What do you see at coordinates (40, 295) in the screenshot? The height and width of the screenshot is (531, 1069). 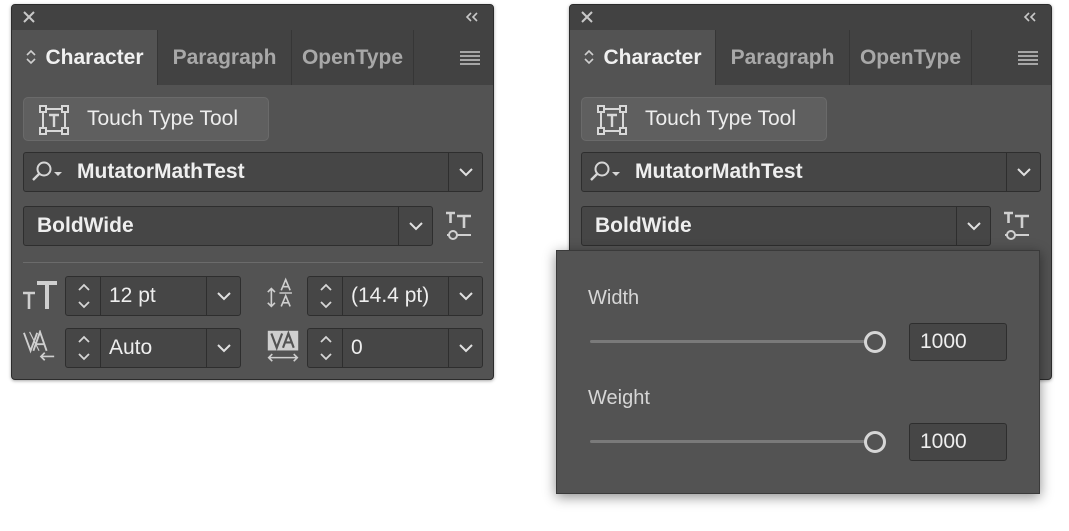 I see `font-size-icon` at bounding box center [40, 295].